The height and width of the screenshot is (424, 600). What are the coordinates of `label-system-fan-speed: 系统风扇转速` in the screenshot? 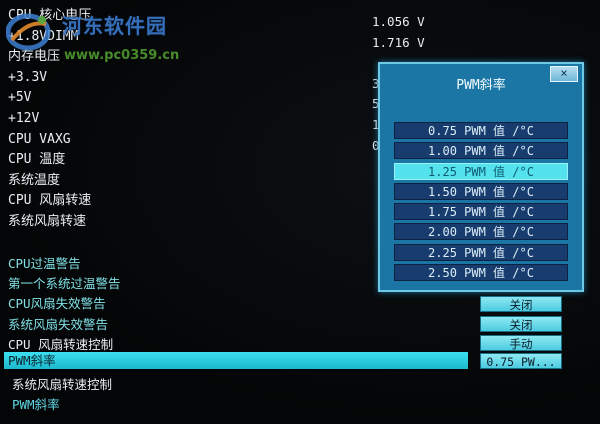 It's located at (47, 221).